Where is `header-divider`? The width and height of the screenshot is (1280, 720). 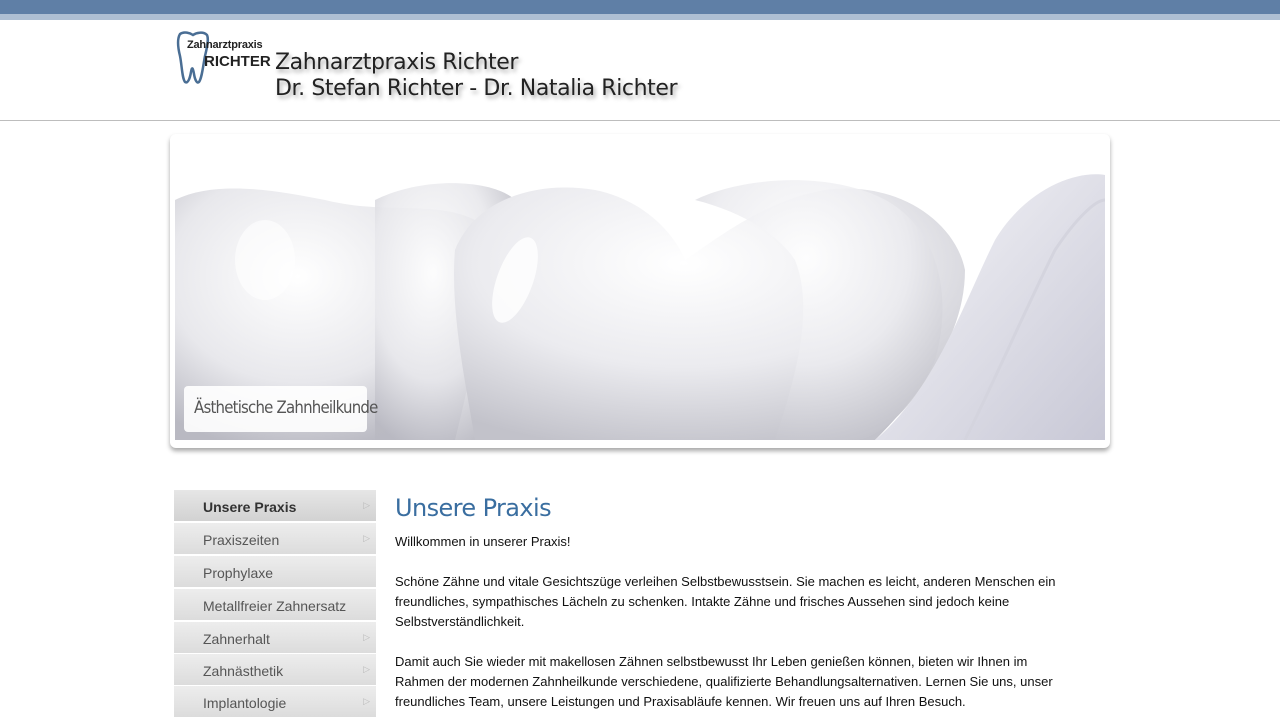 header-divider is located at coordinates (640, 120).